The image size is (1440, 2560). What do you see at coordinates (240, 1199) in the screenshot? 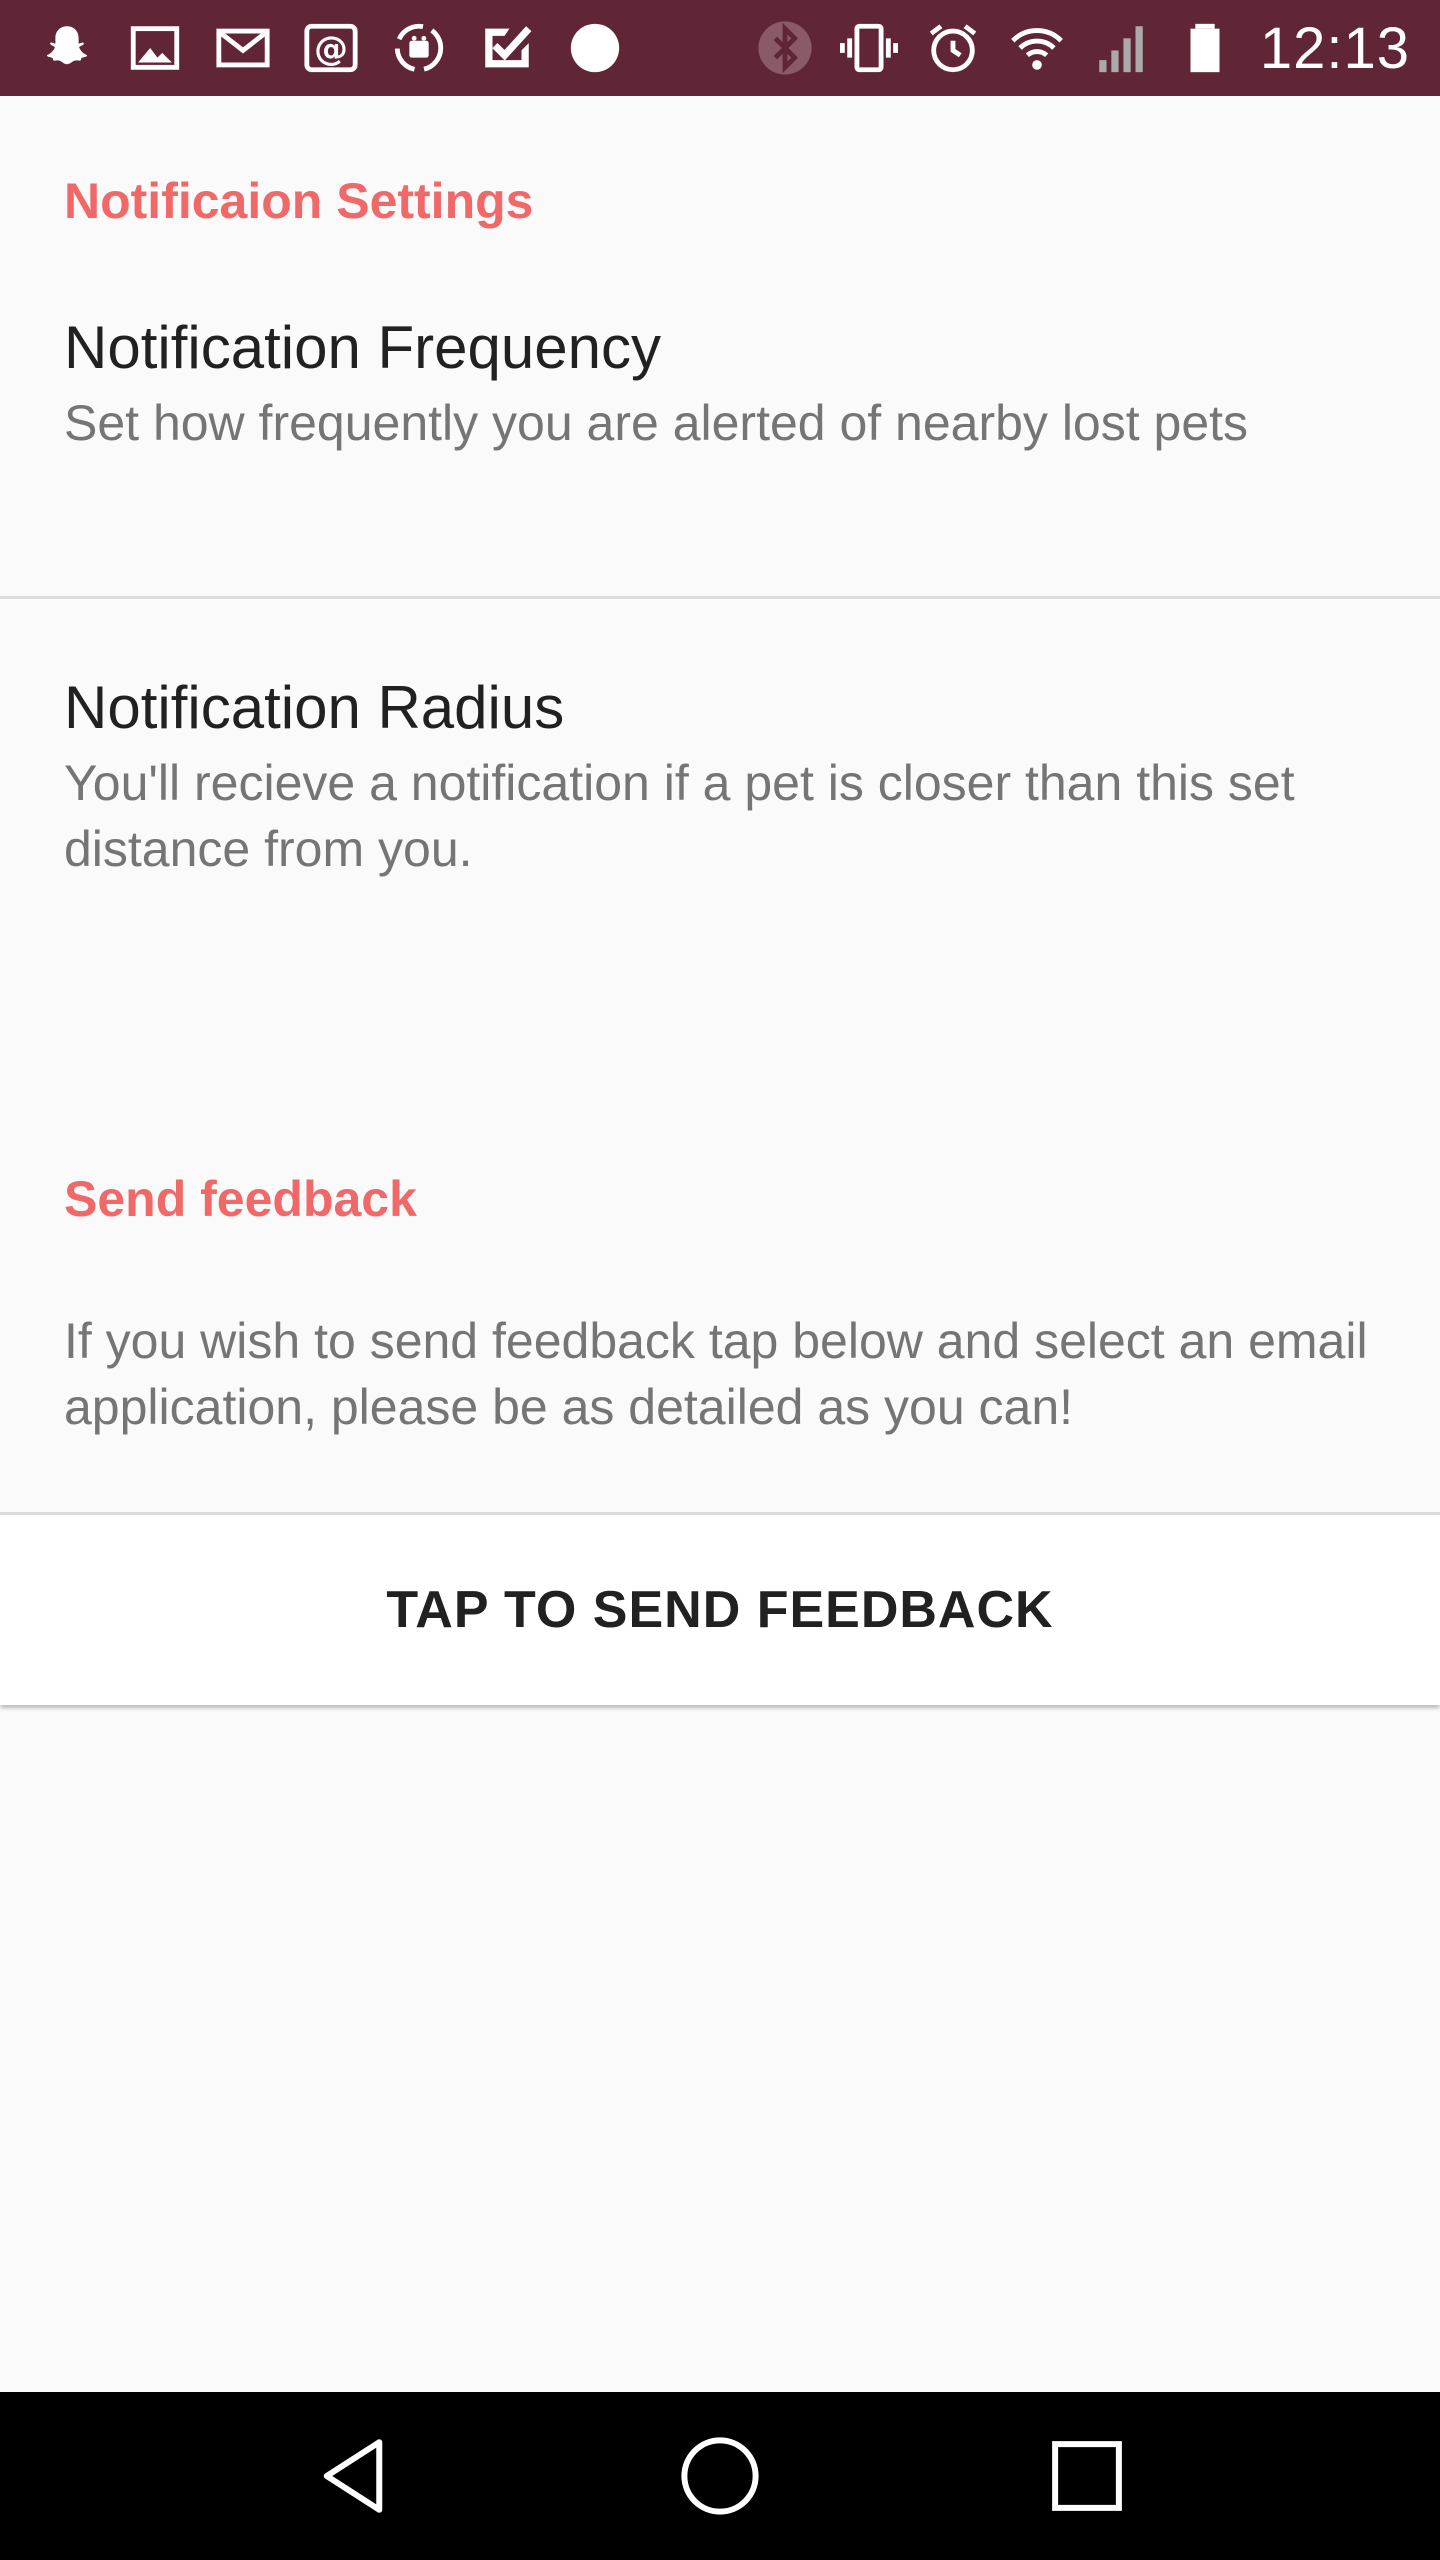
I see `send-feedback-header: Send feedback` at bounding box center [240, 1199].